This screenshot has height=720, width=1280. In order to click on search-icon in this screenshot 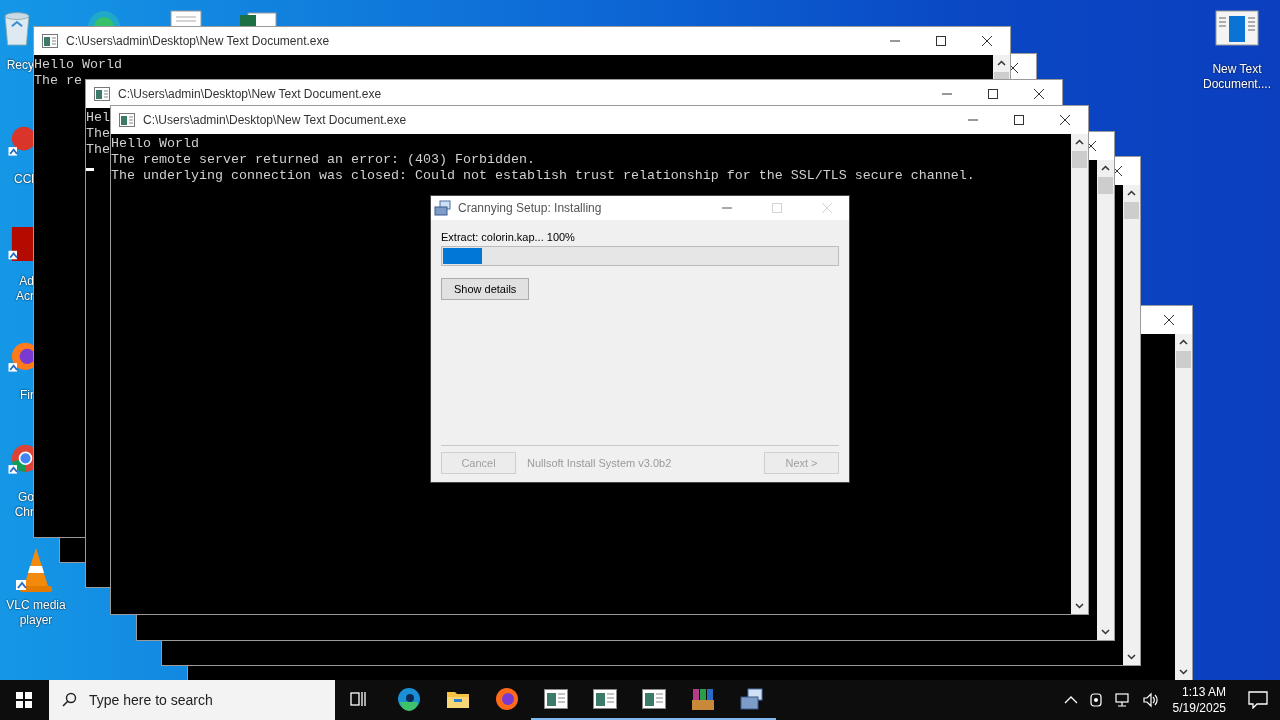, I will do `click(69, 700)`.